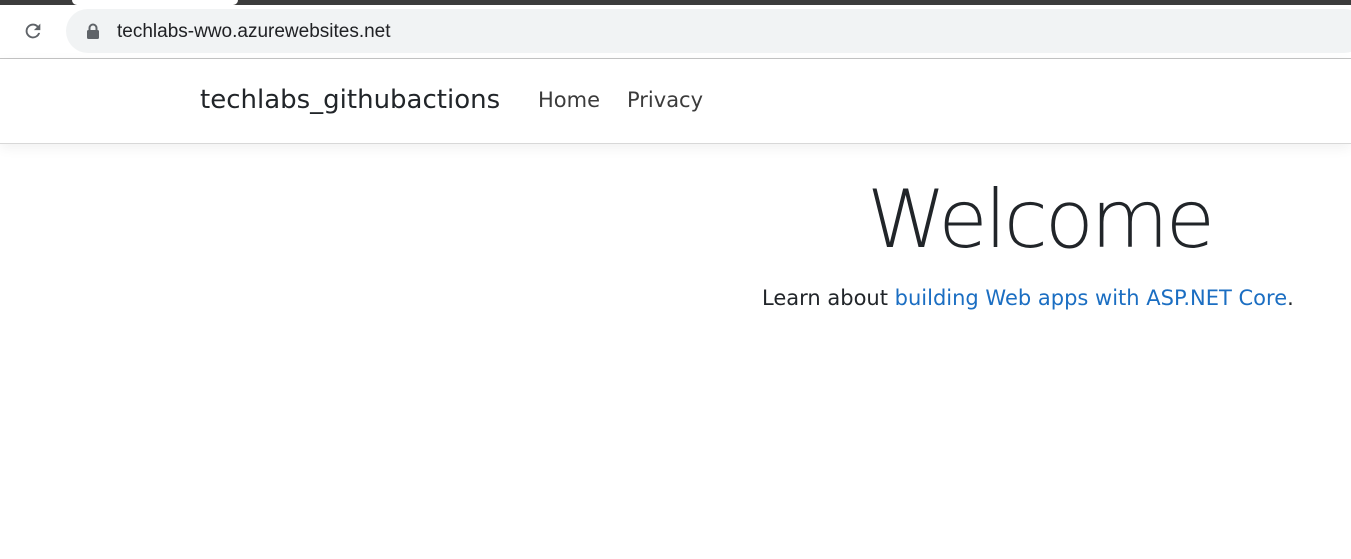  Describe the element at coordinates (1290, 298) in the screenshot. I see `intro-suffix: .` at that location.